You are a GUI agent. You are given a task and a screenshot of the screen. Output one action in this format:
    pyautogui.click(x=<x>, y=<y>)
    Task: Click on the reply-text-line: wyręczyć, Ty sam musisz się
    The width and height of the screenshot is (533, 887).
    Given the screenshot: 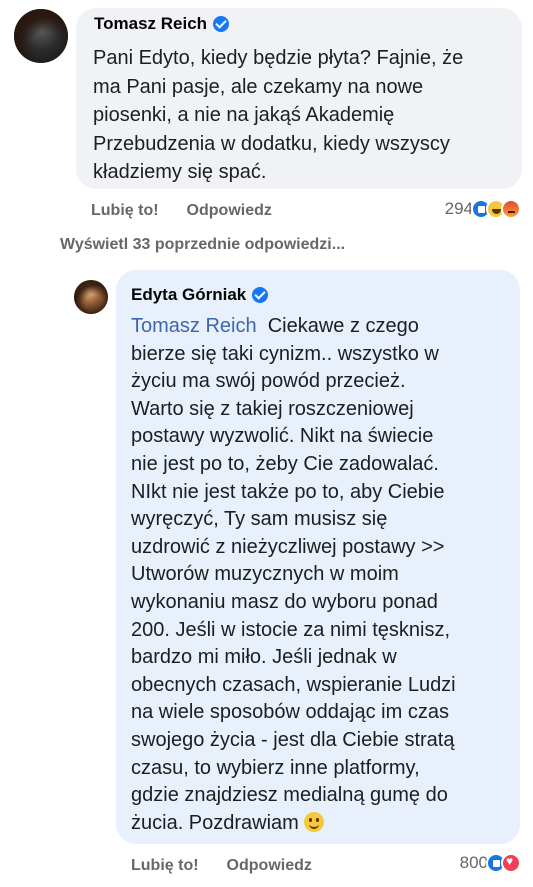 What is the action you would take?
    pyautogui.click(x=259, y=519)
    